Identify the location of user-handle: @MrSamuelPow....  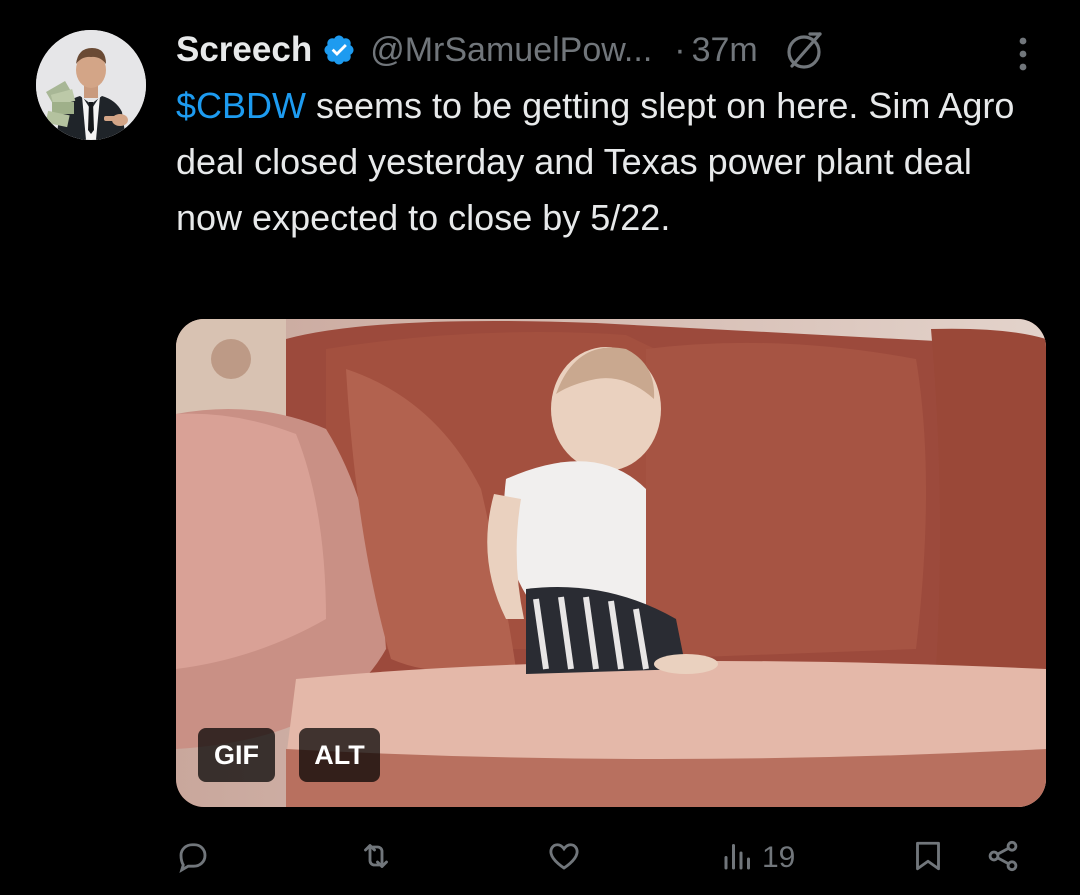
(511, 50).